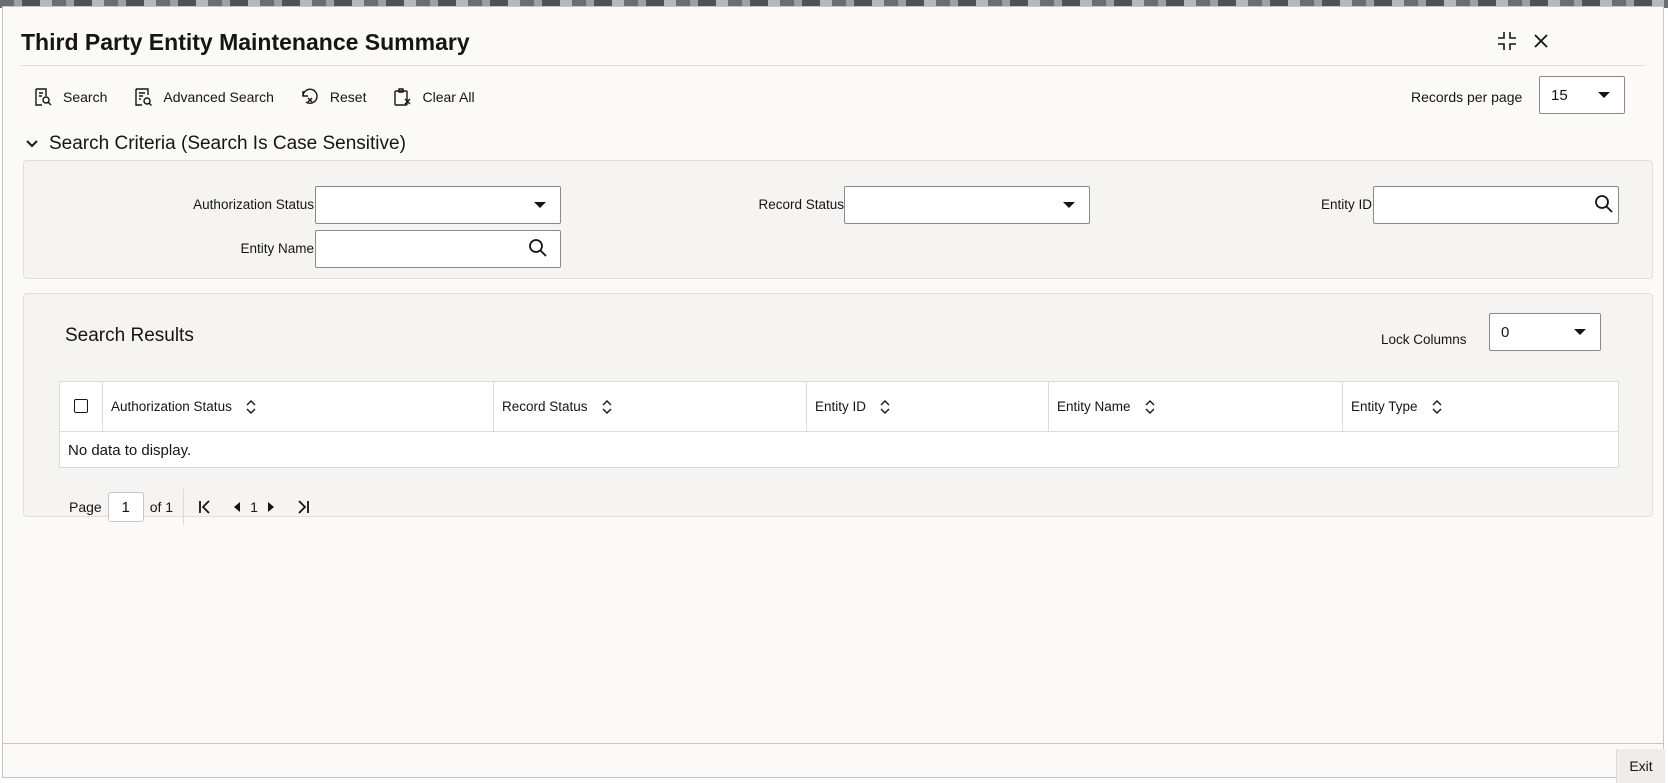 The width and height of the screenshot is (1668, 783). Describe the element at coordinates (1424, 339) in the screenshot. I see `lock-columns-label: Lock Columns` at that location.